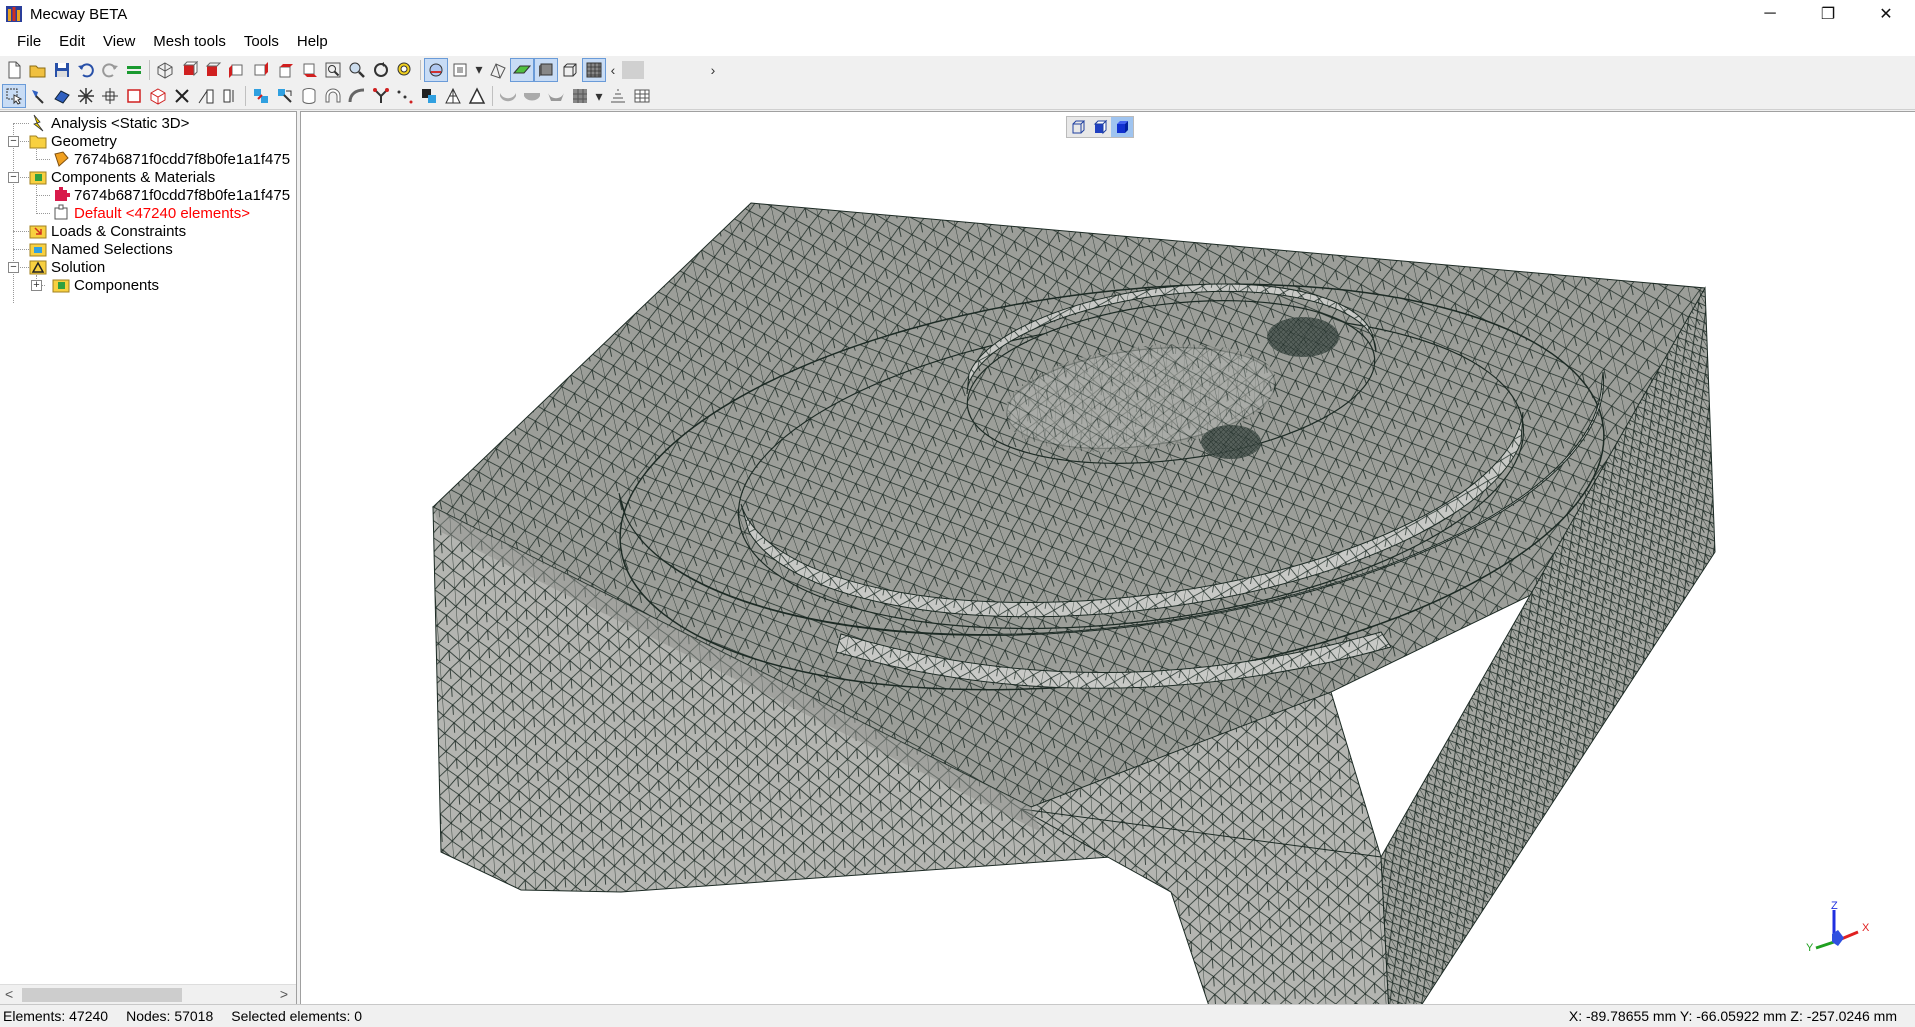  Describe the element at coordinates (182, 195) in the screenshot. I see `tree-label-component-file: 7674b6871f0cdd7f8b0fe1a1f475` at that location.